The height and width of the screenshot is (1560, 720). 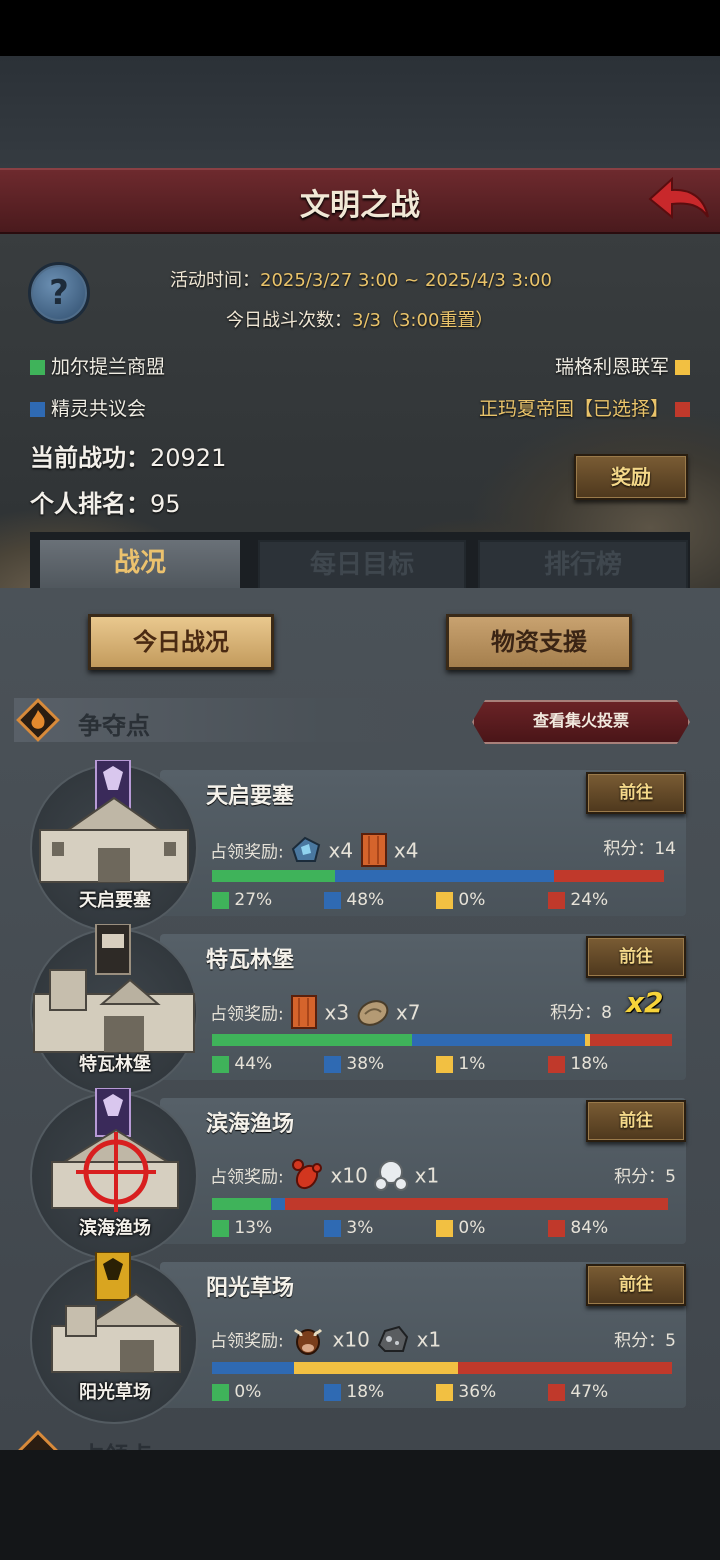 What do you see at coordinates (573, 409) in the screenshot?
I see `faction-name: 正玛夏帝国【已选择】` at bounding box center [573, 409].